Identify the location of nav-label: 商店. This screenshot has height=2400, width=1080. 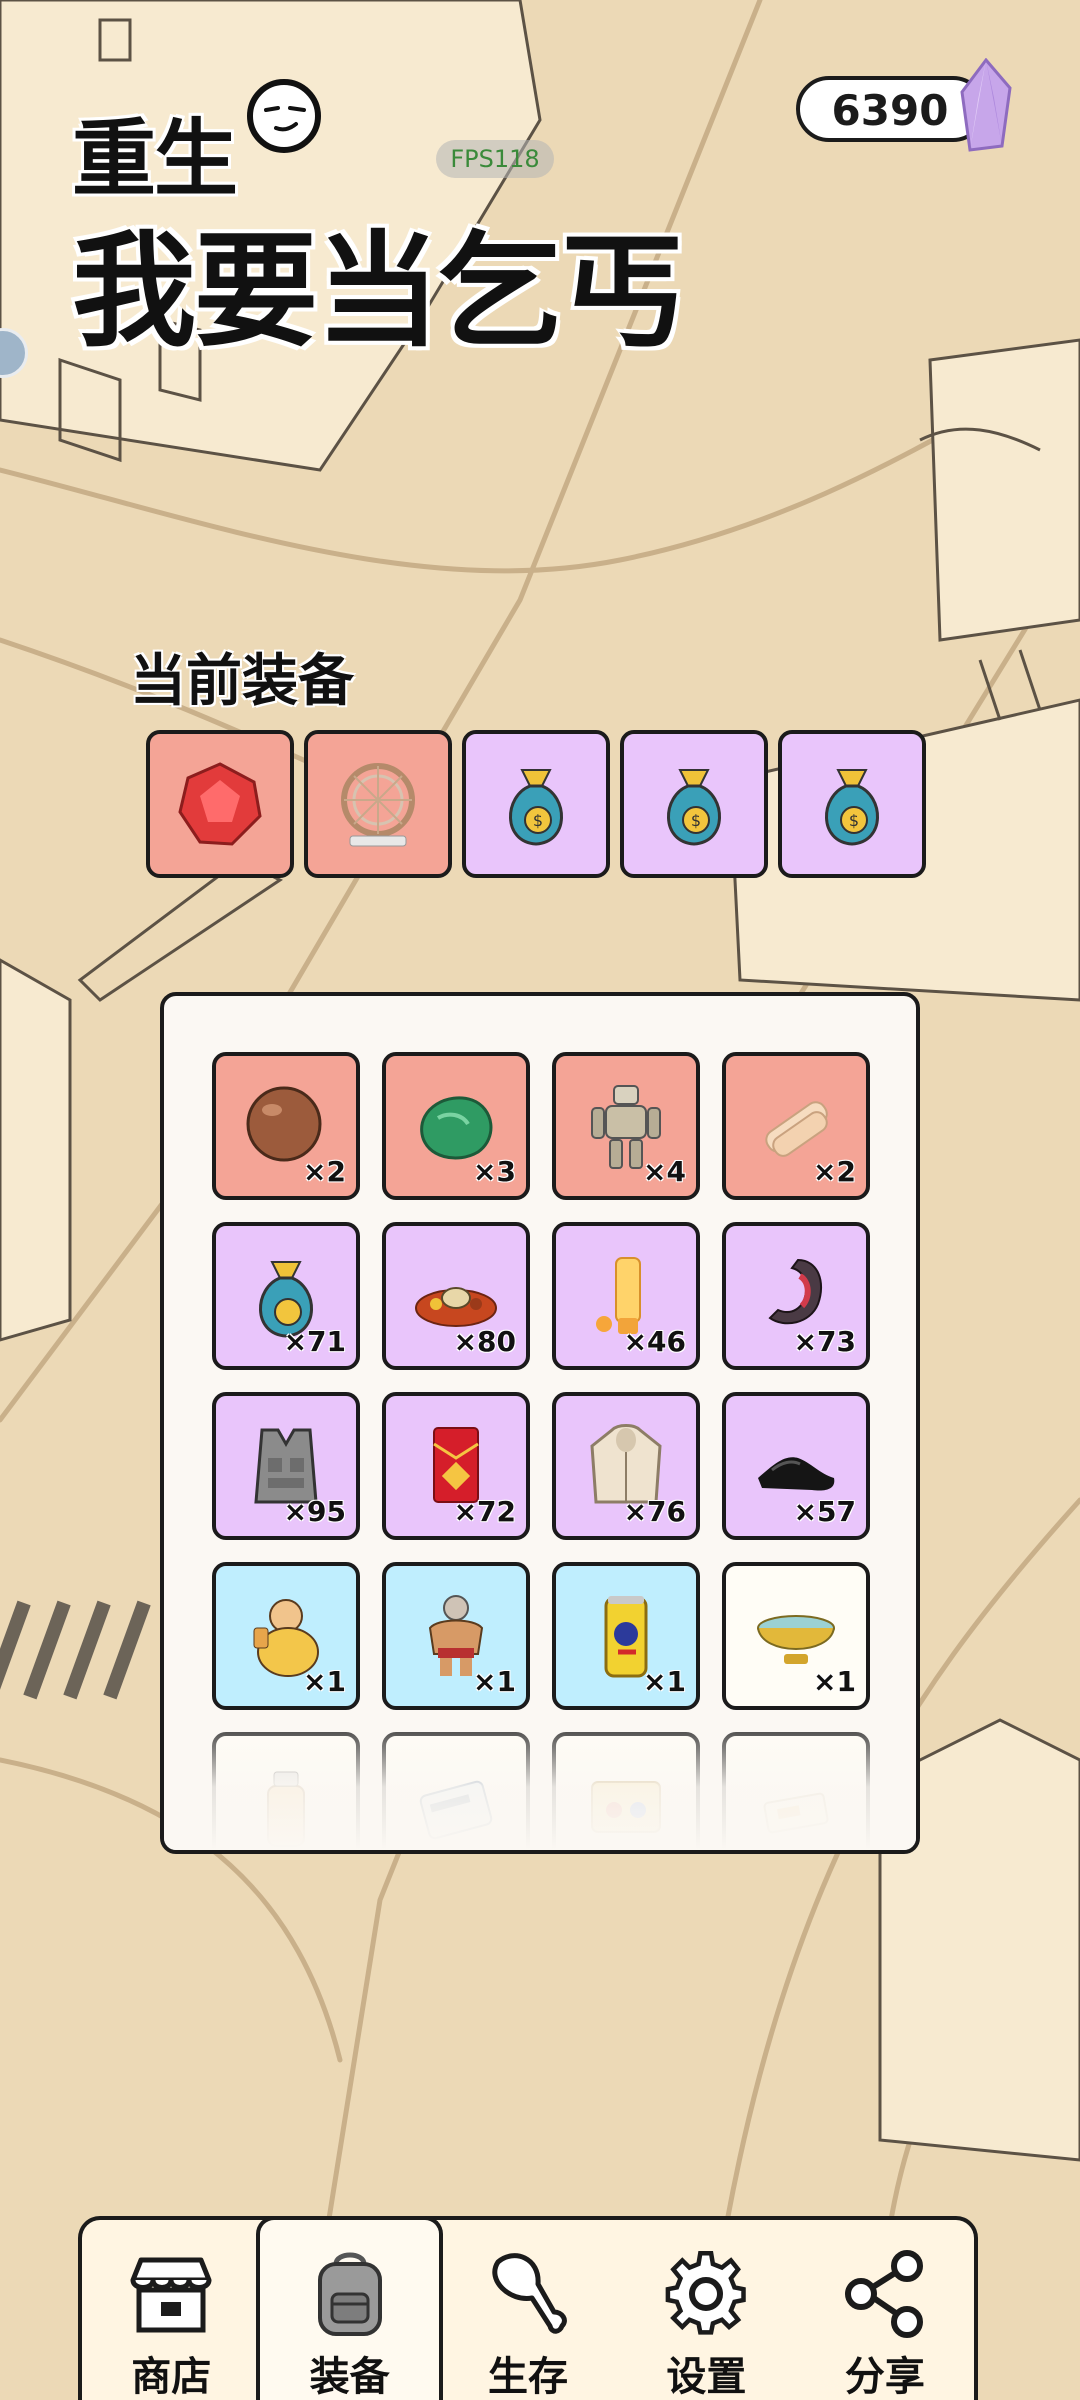
(171, 2377).